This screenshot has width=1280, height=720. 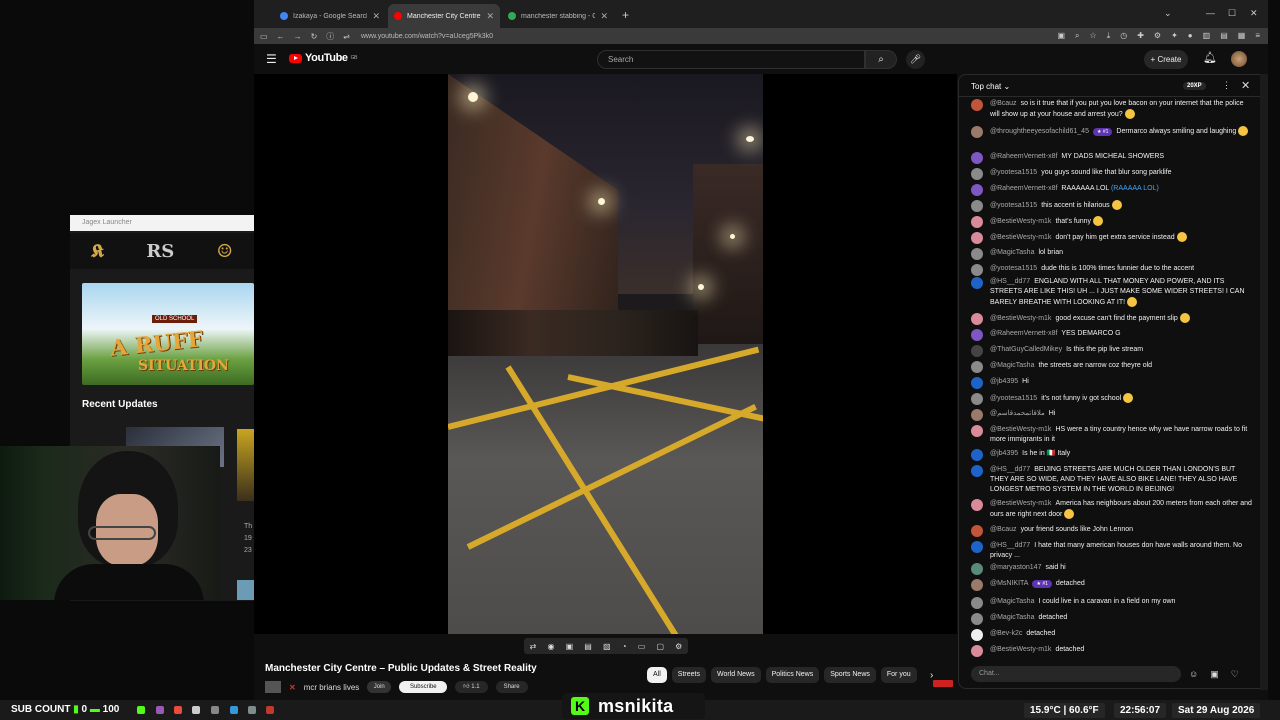 What do you see at coordinates (1026, 349) in the screenshot?
I see `chat-author: @ThatGuyCalledMikey` at bounding box center [1026, 349].